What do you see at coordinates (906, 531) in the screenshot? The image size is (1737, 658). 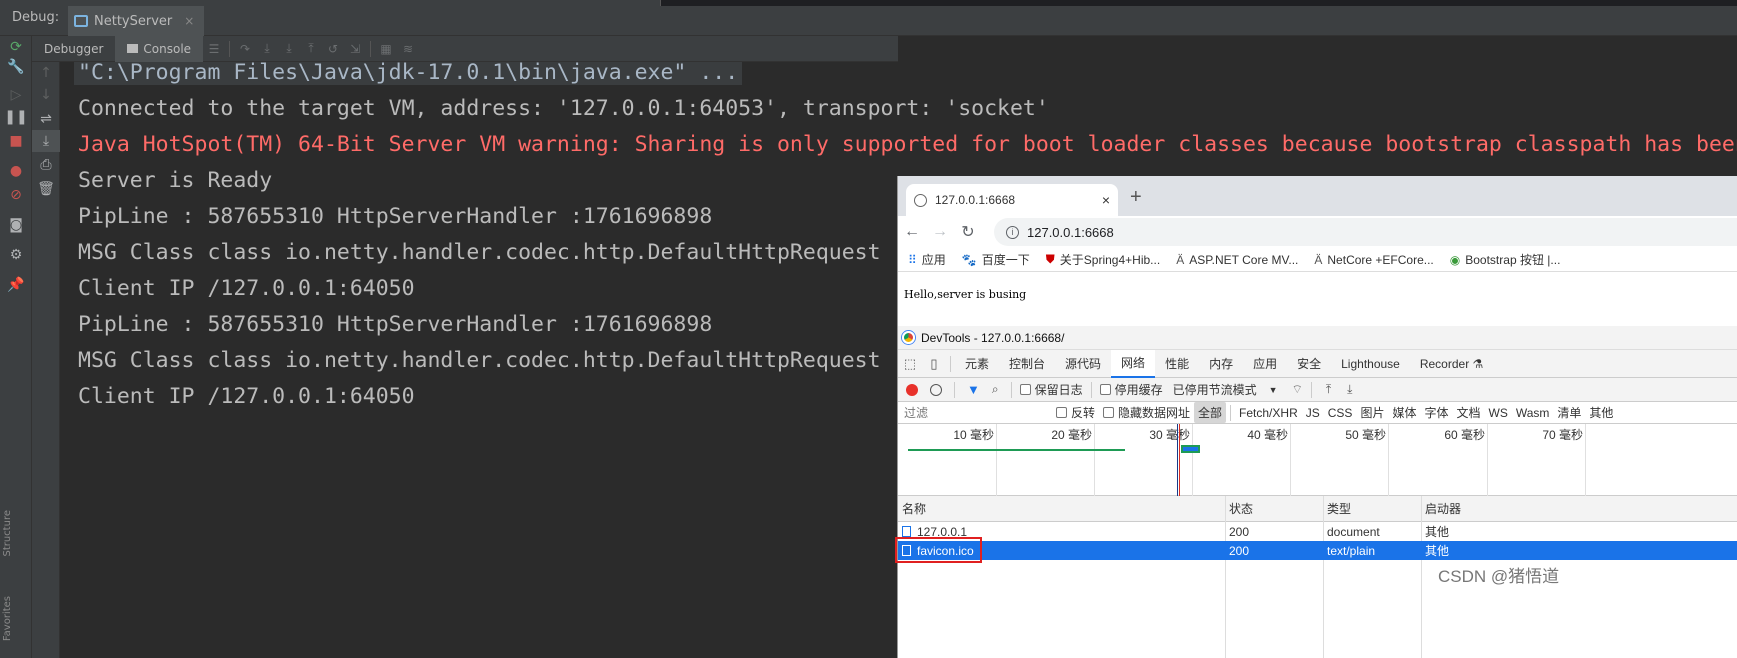 I see `document-icon` at bounding box center [906, 531].